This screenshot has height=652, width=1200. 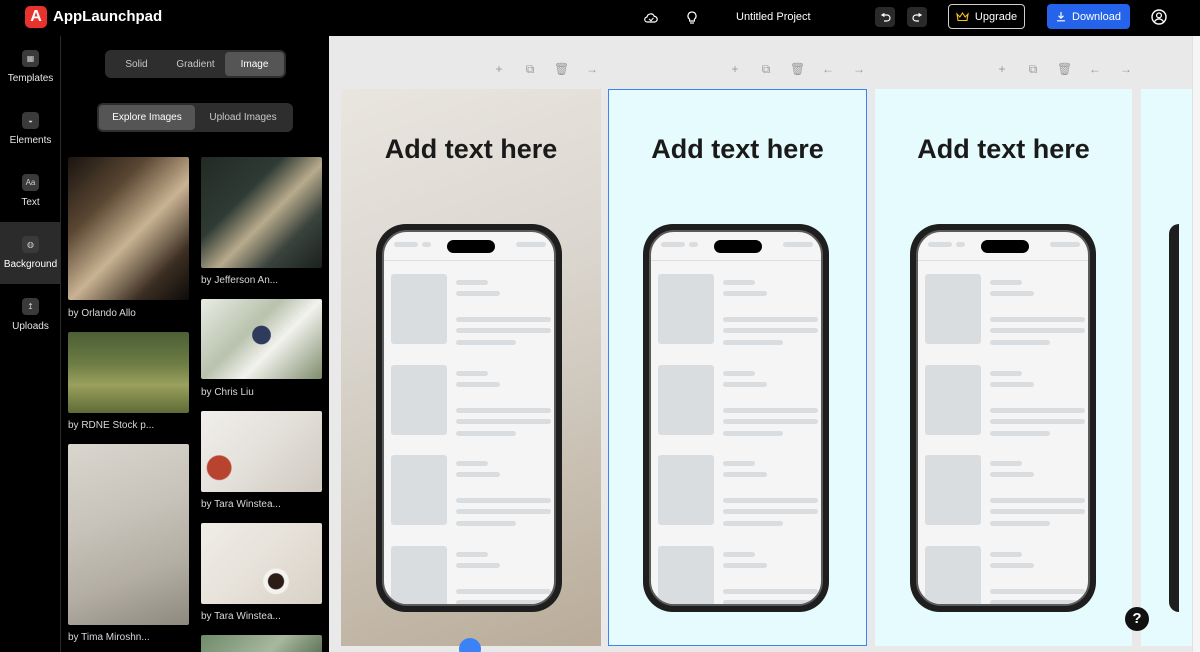 I want to click on sidebar-item-templates: ▦ Templates, so click(x=30, y=67).